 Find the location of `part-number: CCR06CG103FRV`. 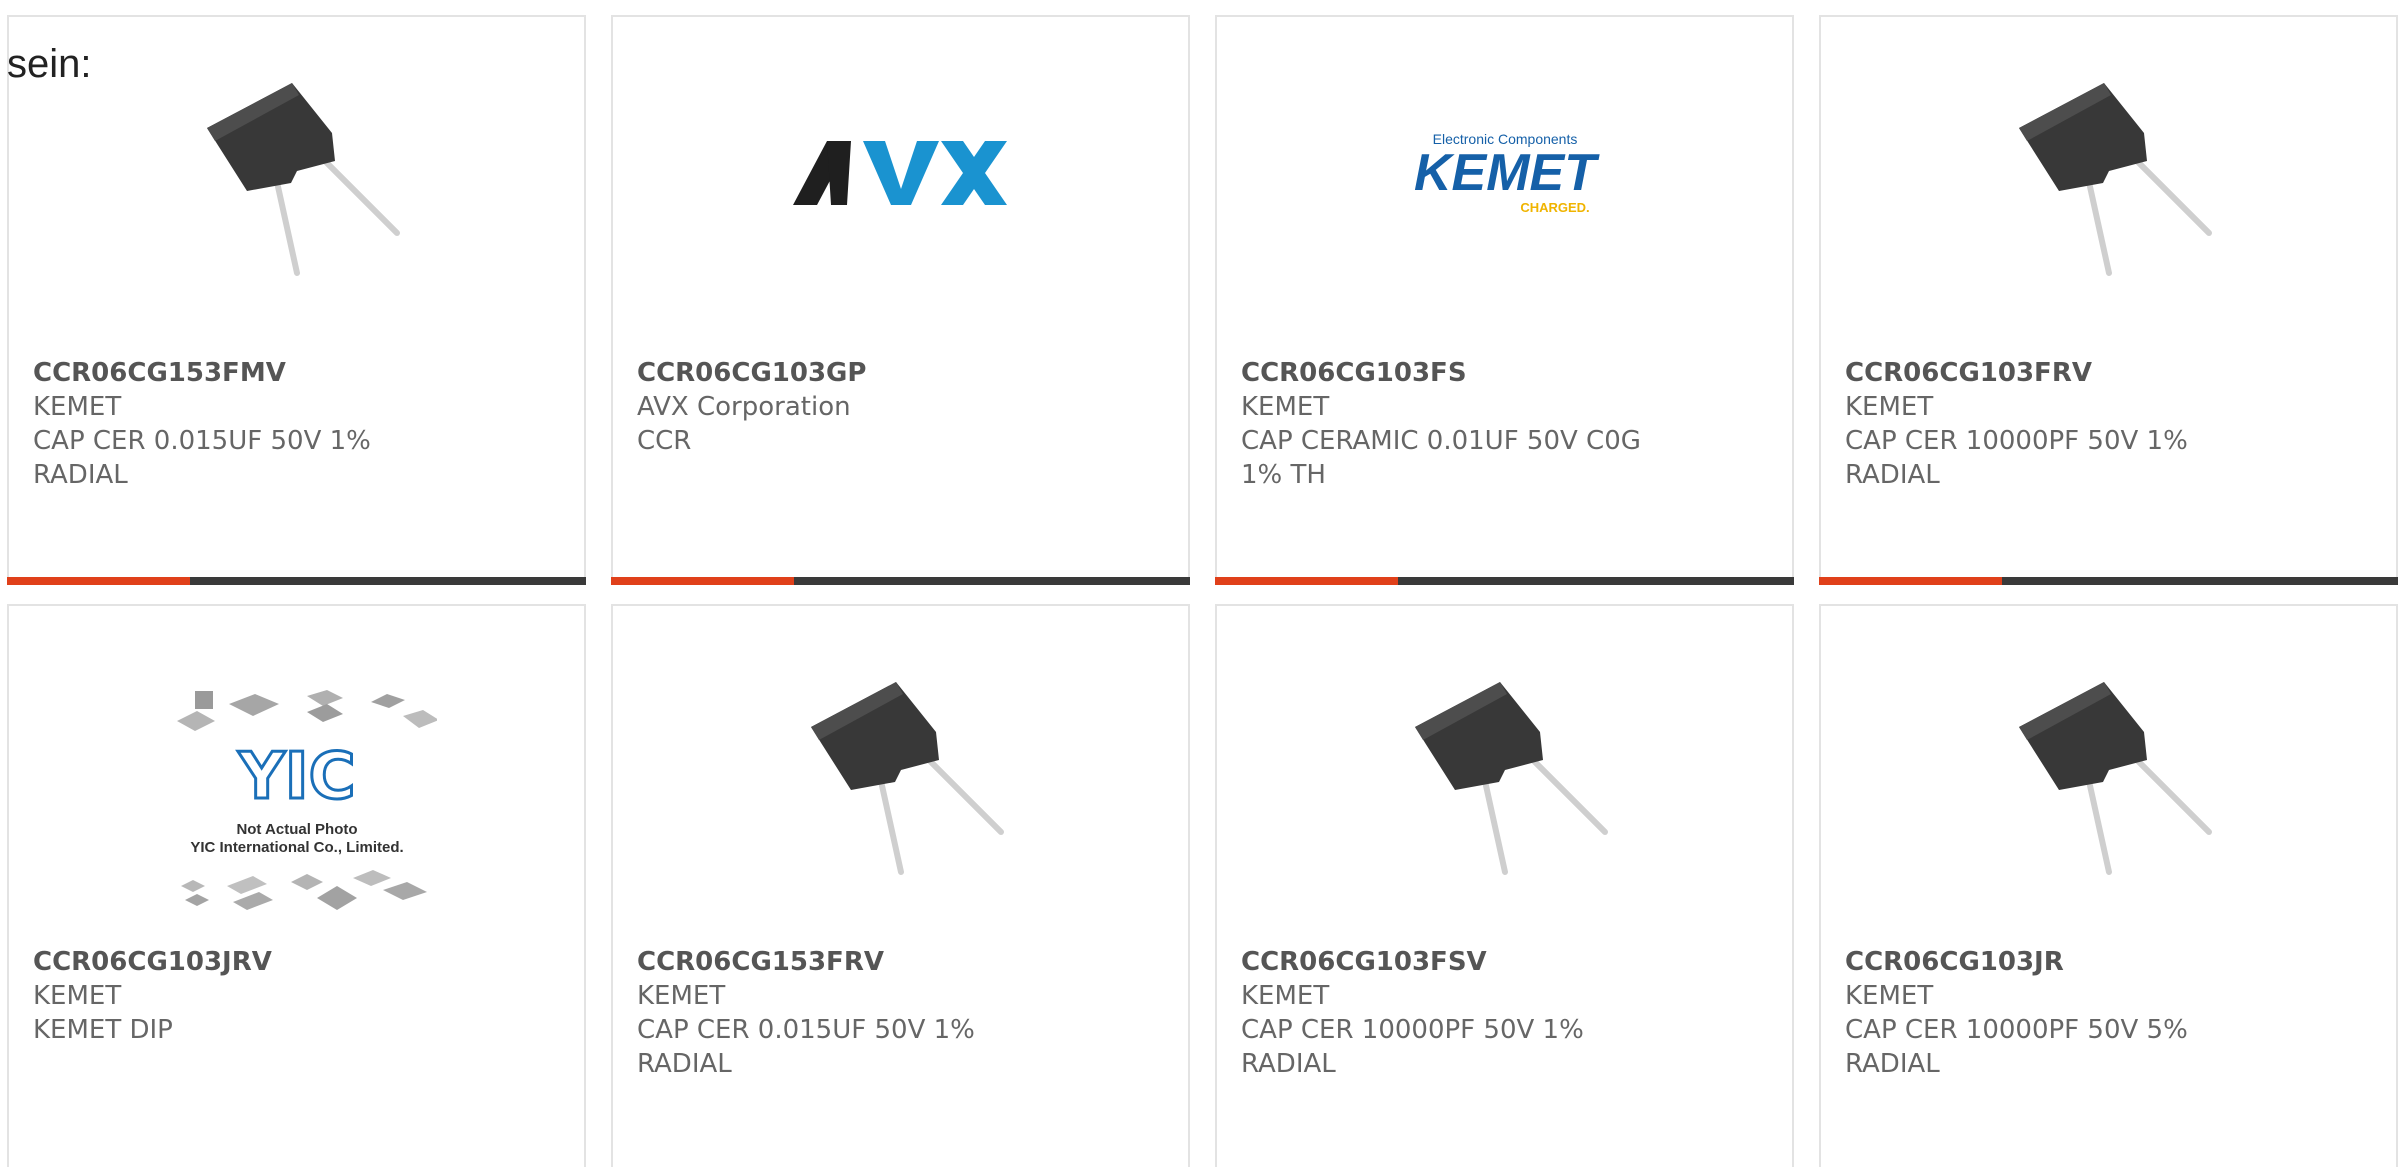

part-number: CCR06CG103FRV is located at coordinates (2045, 373).